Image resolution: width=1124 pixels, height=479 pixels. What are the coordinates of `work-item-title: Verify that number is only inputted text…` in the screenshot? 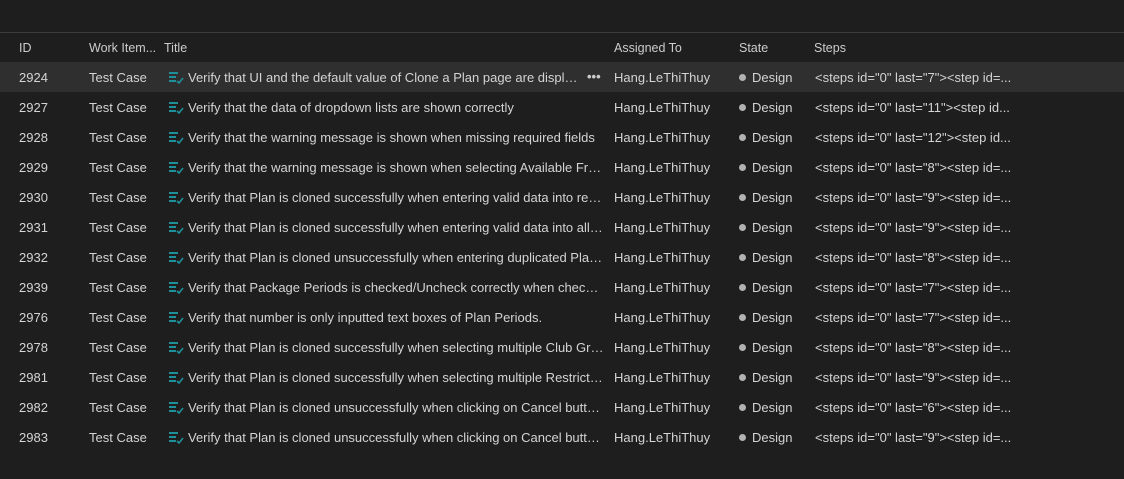 It's located at (396, 317).